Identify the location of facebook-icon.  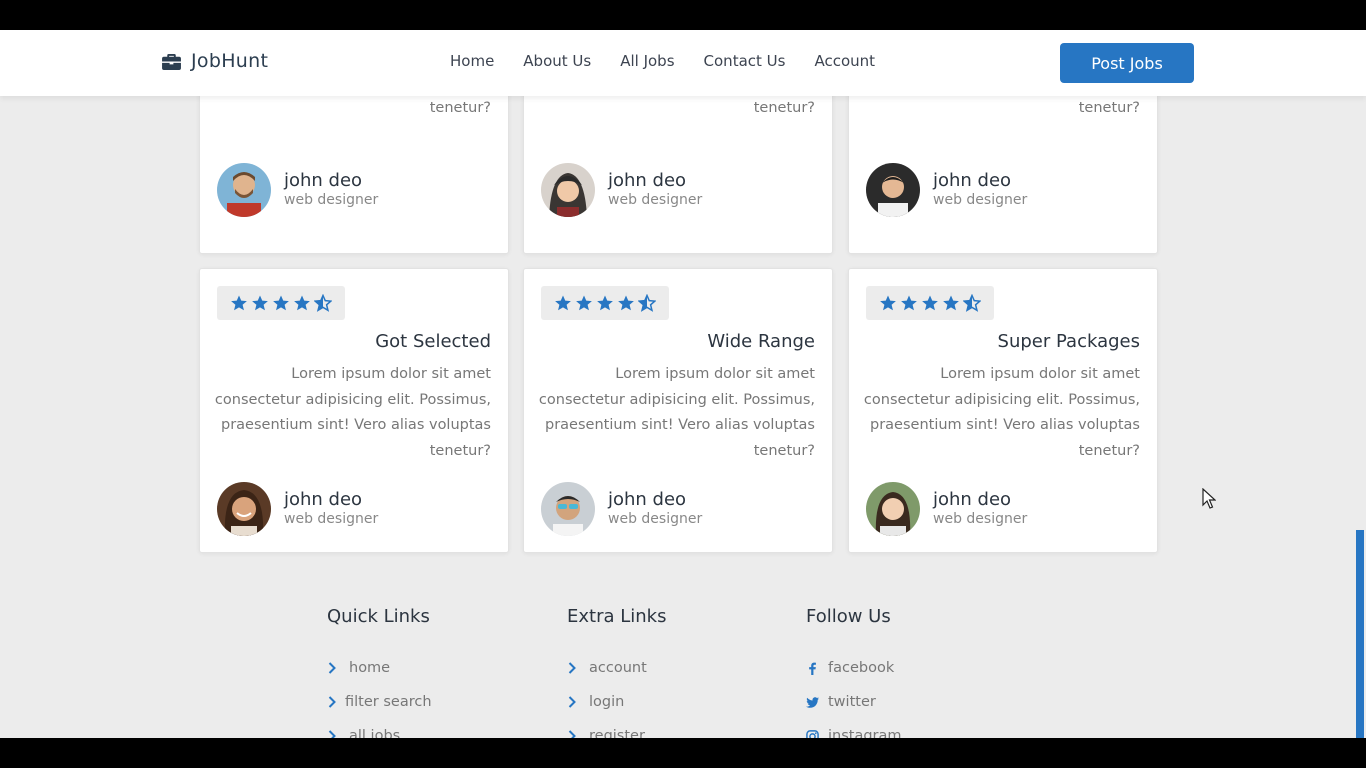
(817, 668).